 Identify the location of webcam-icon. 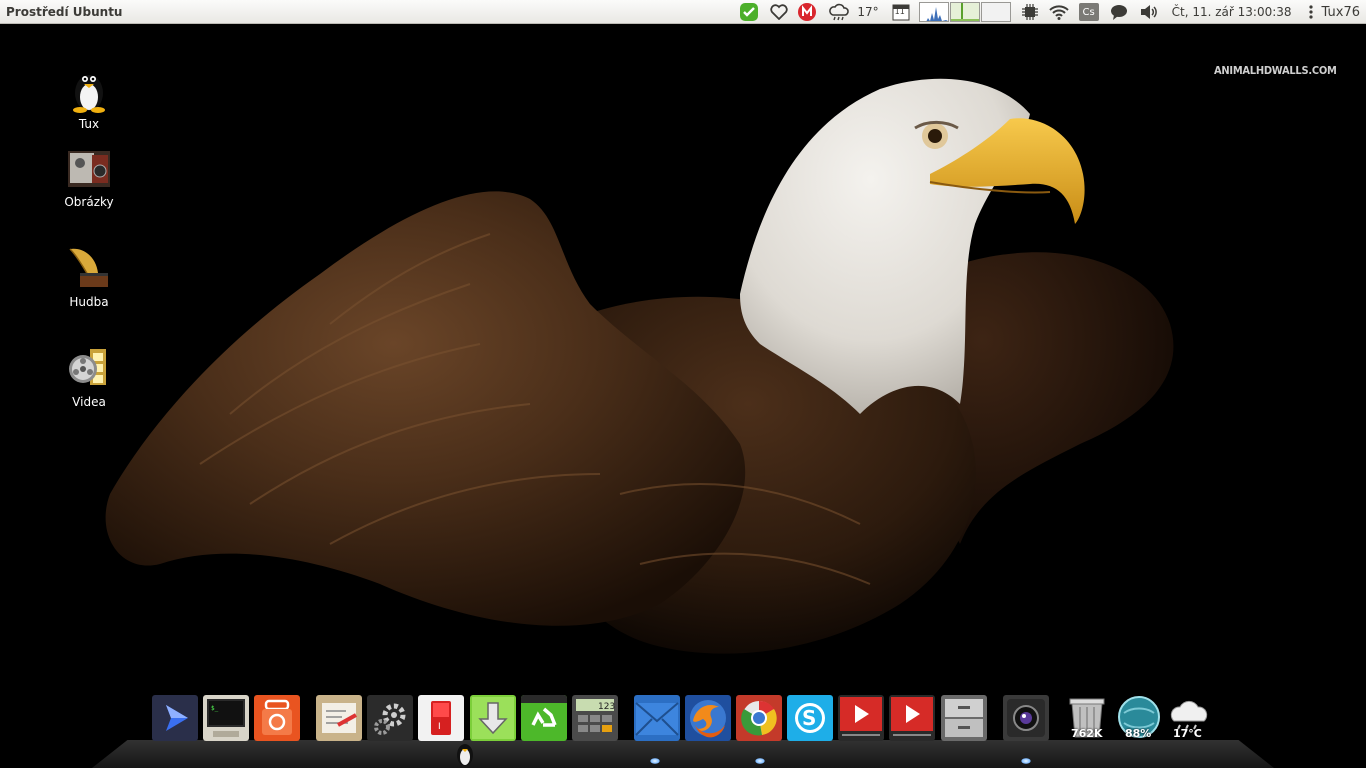
(1026, 718).